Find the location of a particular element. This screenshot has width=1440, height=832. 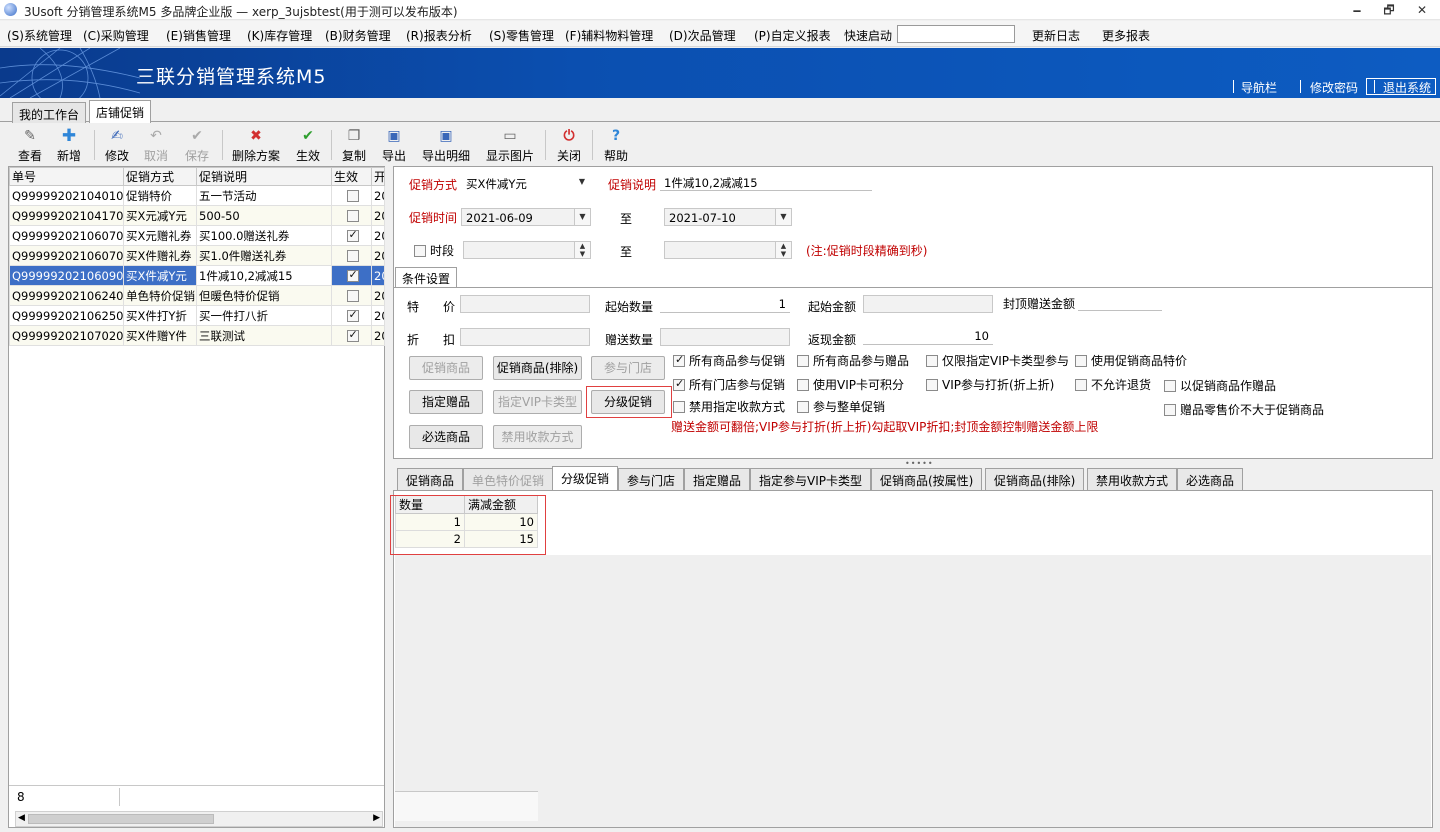

help-button: ? 帮助 is located at coordinates (616, 145).